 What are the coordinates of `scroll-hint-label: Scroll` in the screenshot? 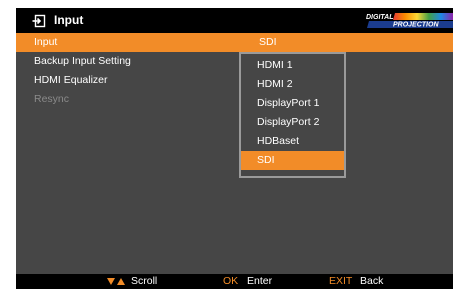 It's located at (144, 281).